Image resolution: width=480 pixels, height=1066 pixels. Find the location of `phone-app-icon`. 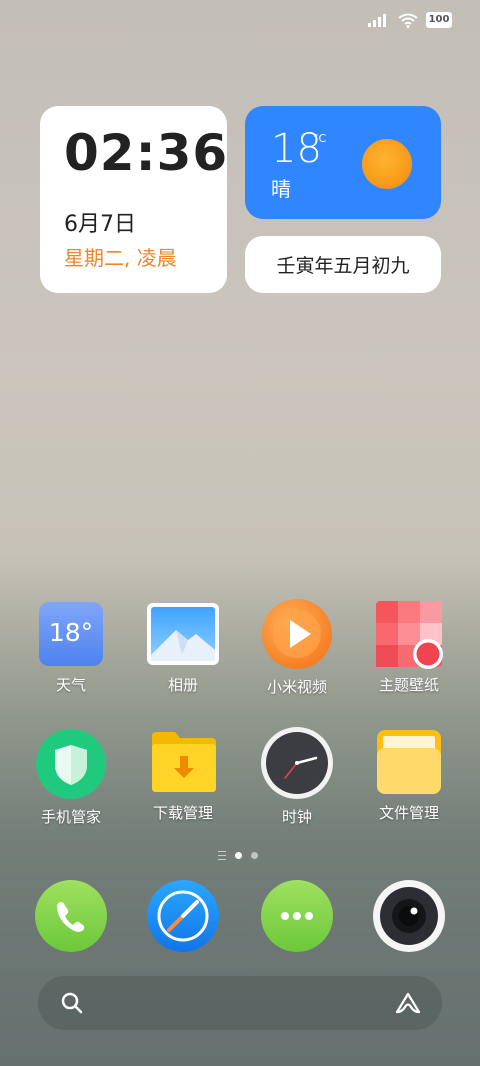

phone-app-icon is located at coordinates (71, 916).